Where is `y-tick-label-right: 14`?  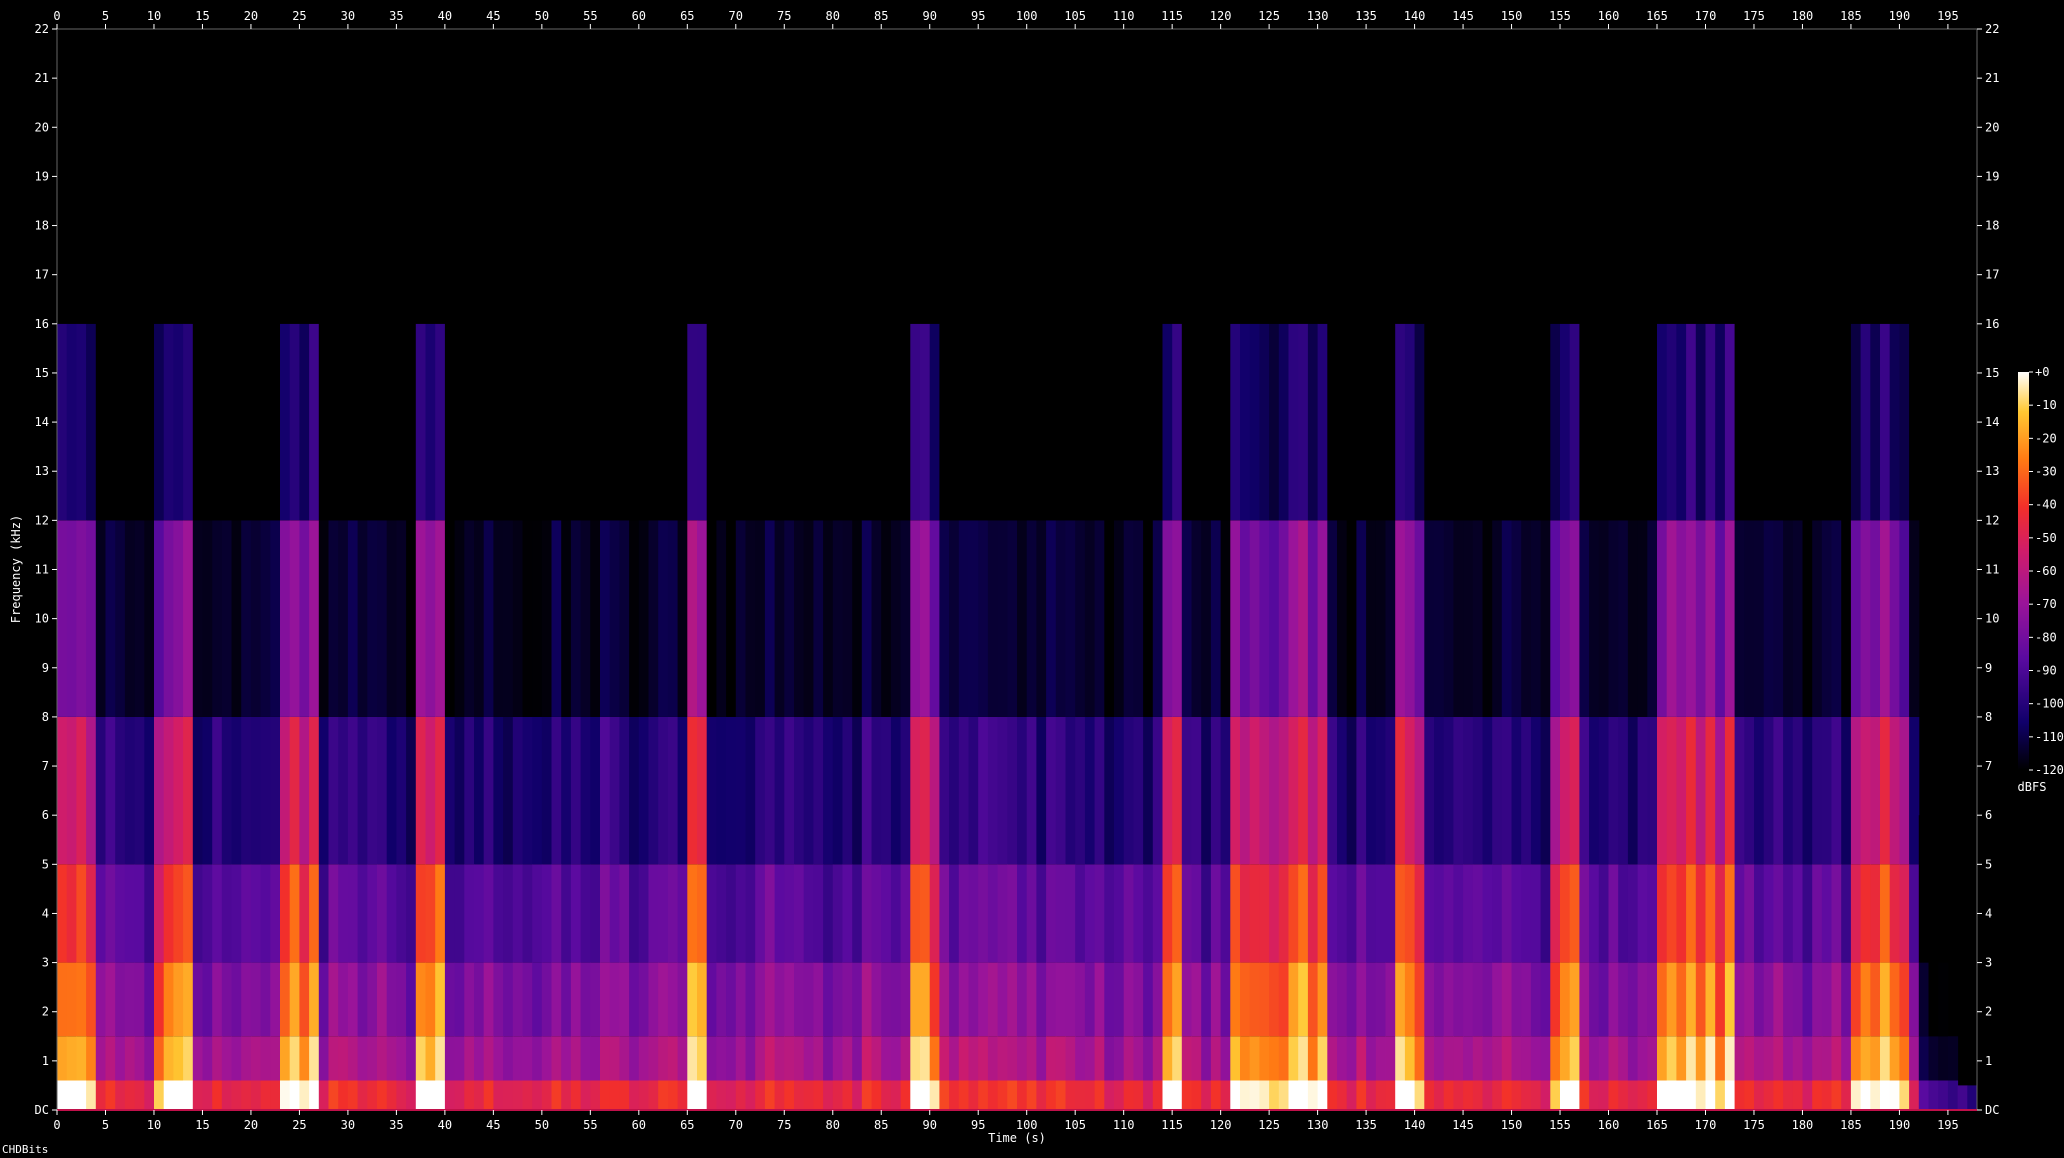
y-tick-label-right: 14 is located at coordinates (1992, 422).